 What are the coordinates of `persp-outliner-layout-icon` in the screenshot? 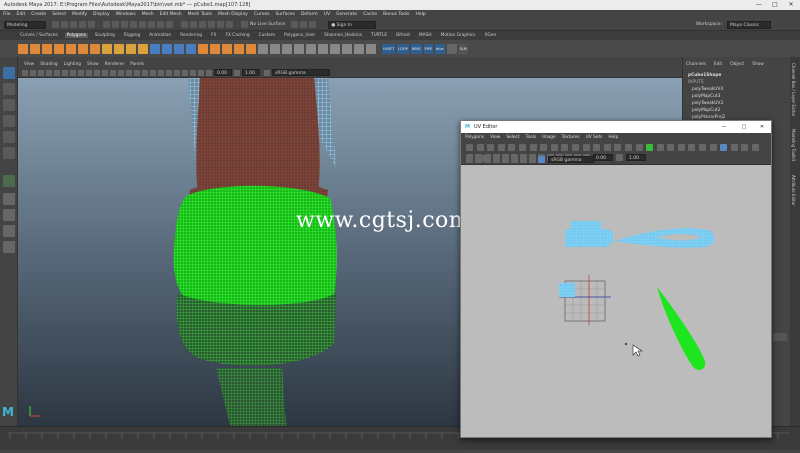 It's located at (9, 247).